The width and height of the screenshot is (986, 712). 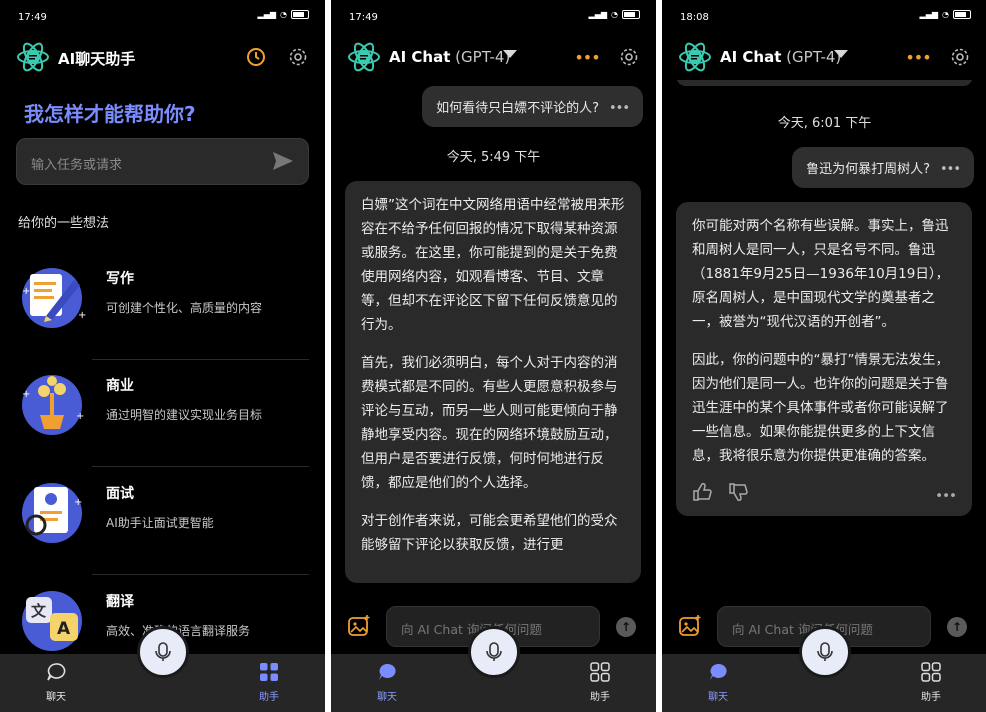 I want to click on idea-desc: 可创建个性化、高质量的内容, so click(x=184, y=308).